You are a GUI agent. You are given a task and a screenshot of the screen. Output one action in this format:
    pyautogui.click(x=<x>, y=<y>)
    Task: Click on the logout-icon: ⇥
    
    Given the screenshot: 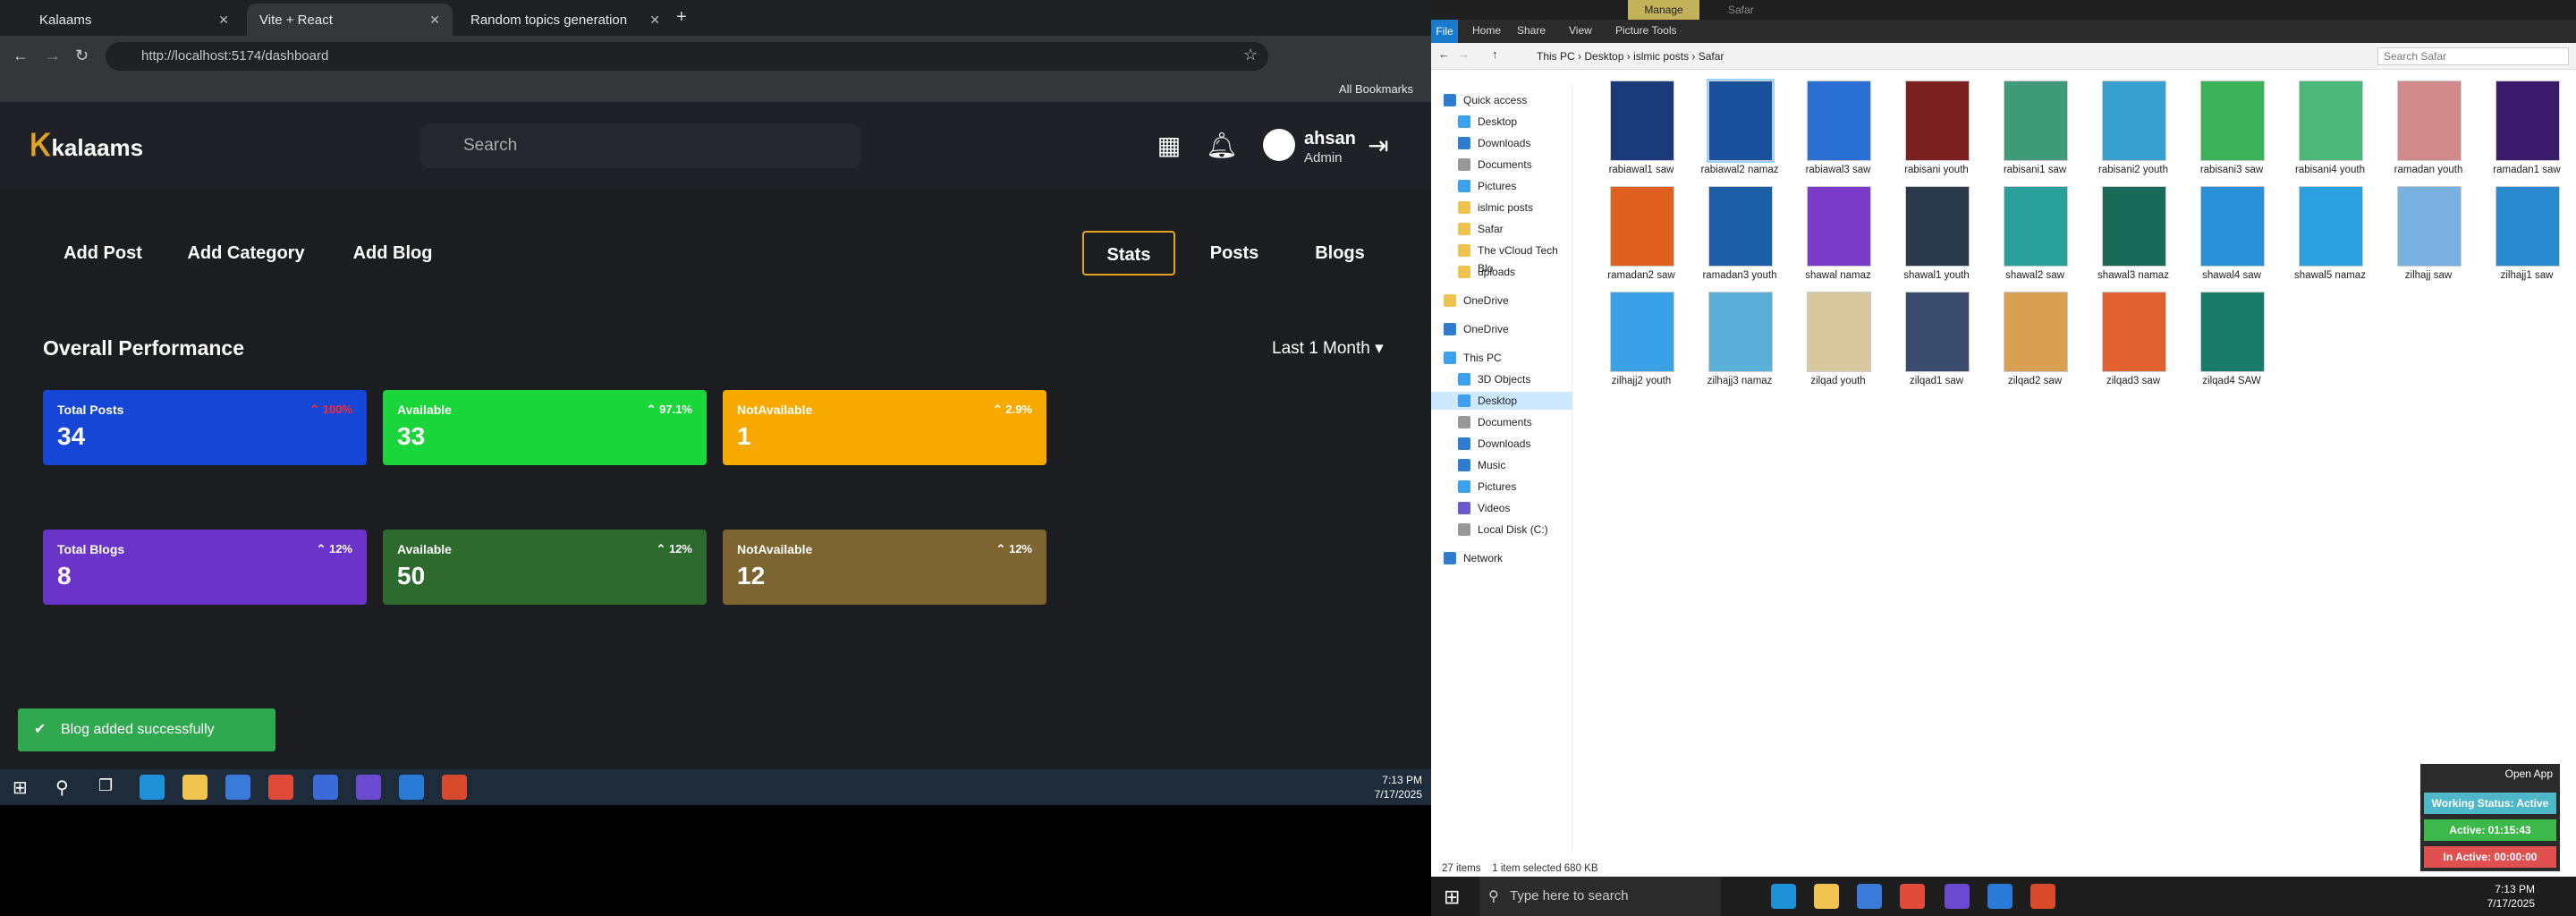 What is the action you would take?
    pyautogui.click(x=1378, y=146)
    